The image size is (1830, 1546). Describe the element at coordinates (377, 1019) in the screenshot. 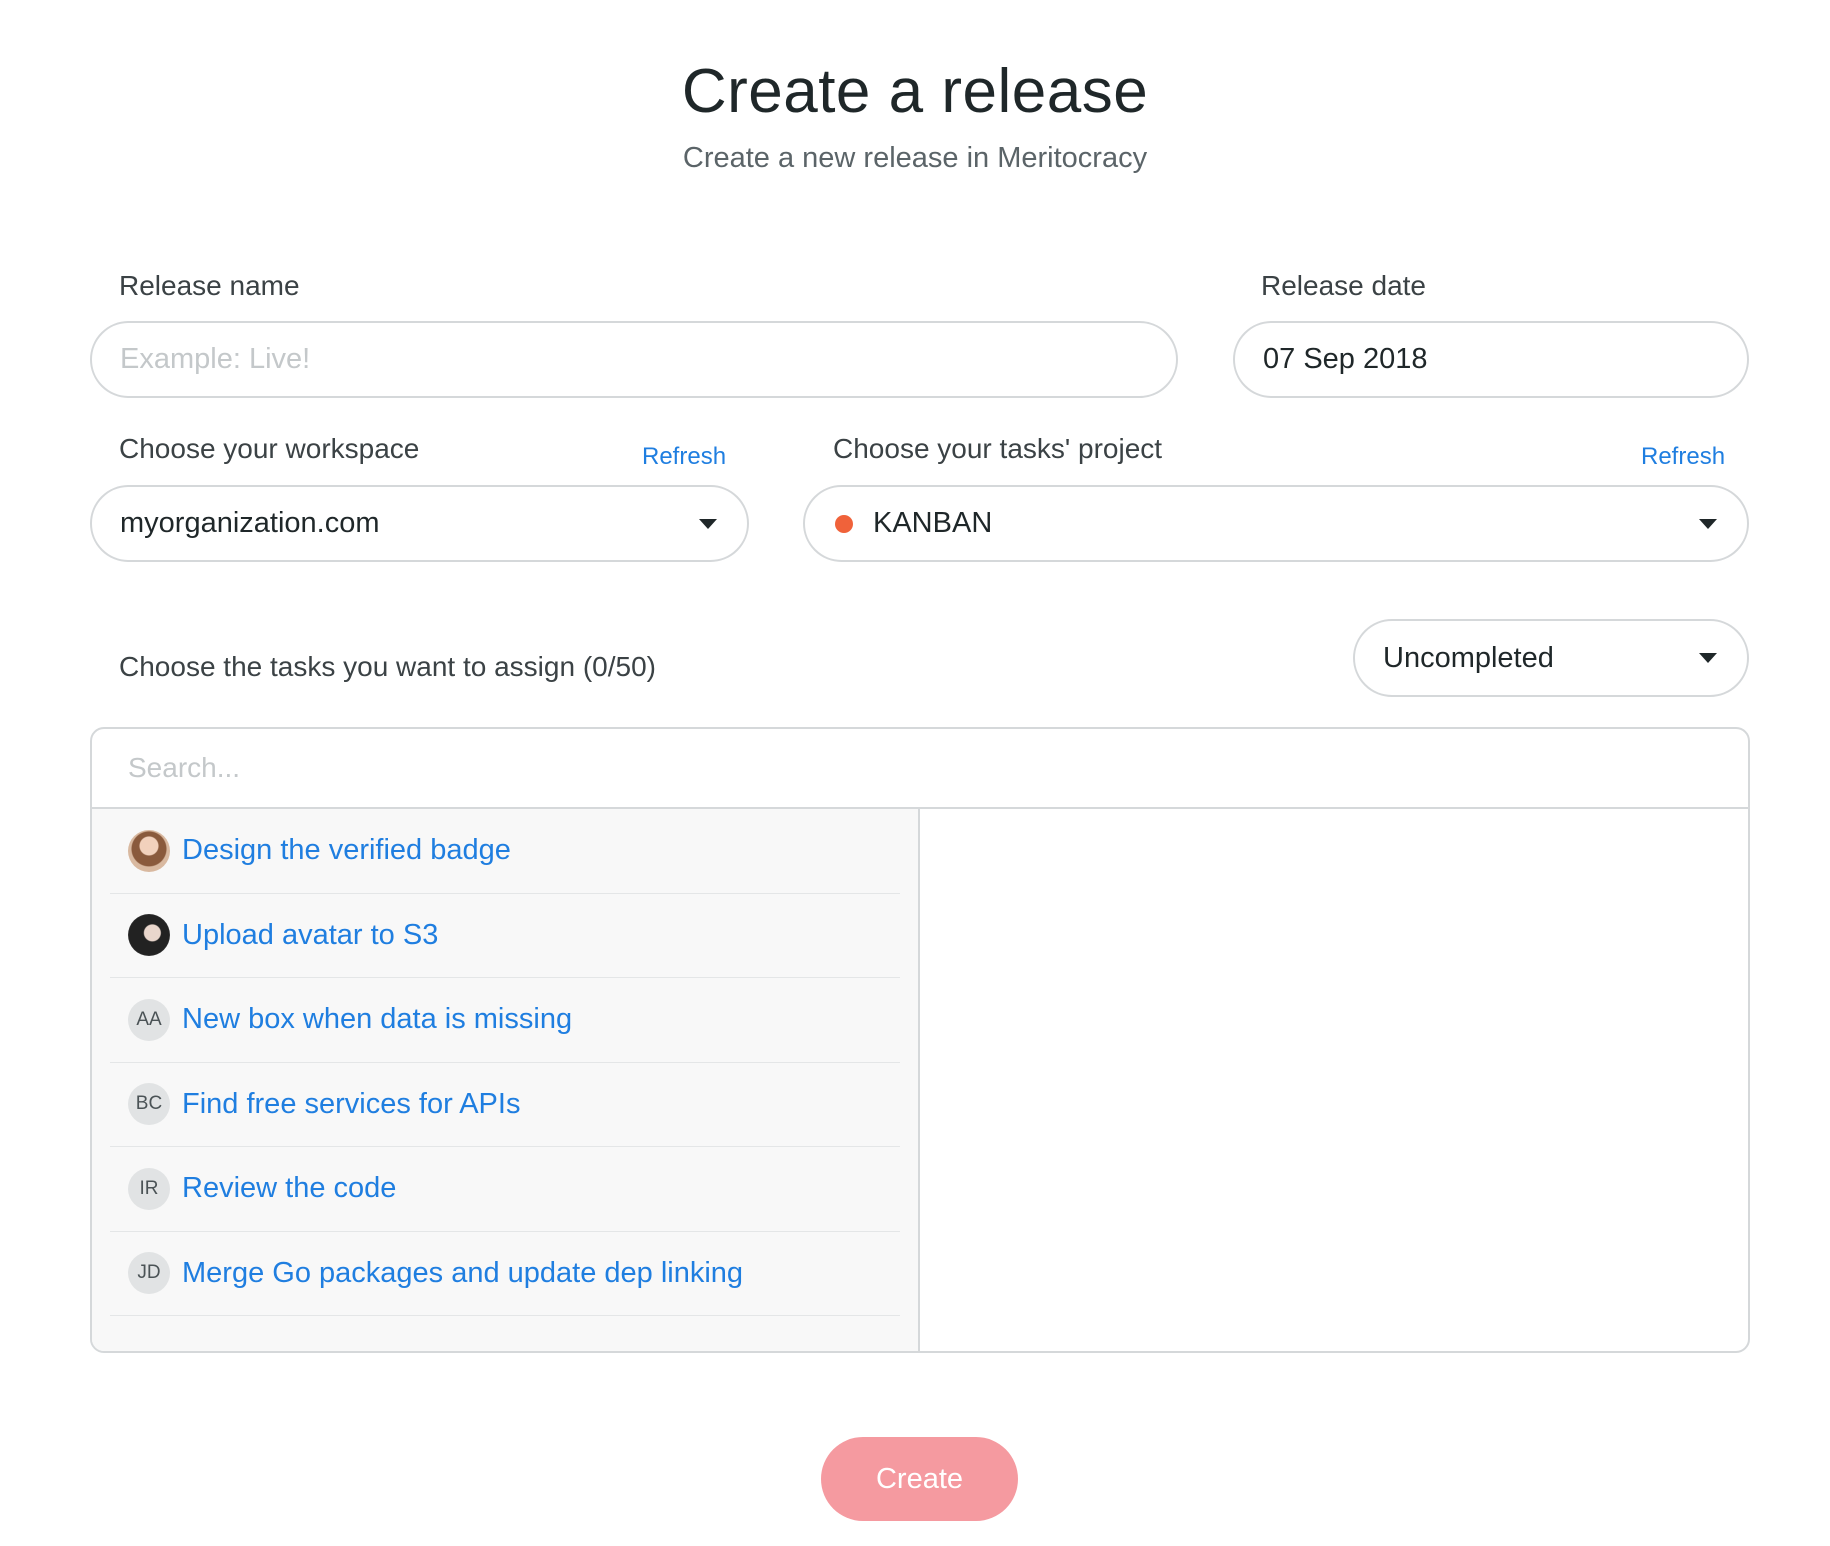

I see `task-title: New box when data is missing` at that location.